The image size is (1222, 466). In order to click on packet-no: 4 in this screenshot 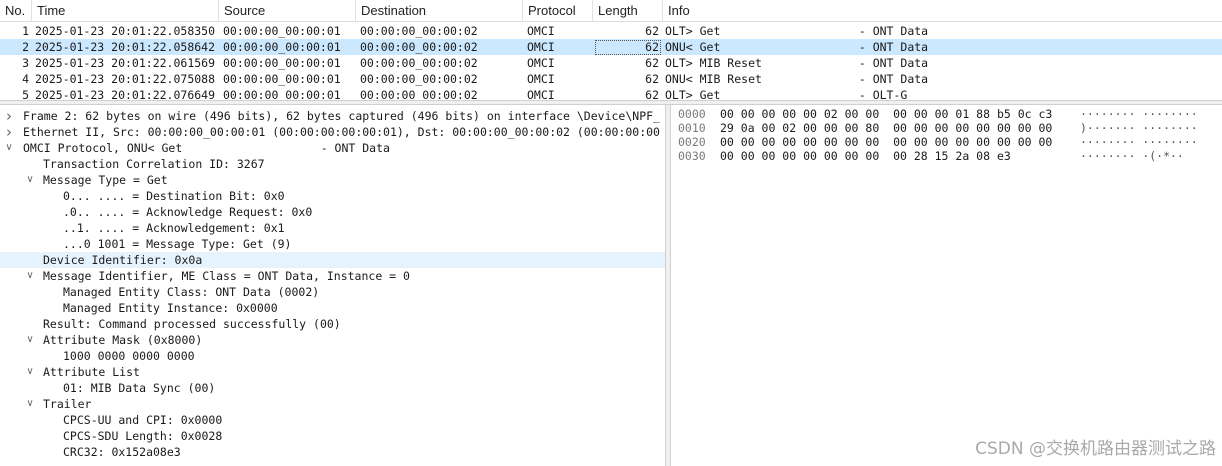, I will do `click(25, 79)`.